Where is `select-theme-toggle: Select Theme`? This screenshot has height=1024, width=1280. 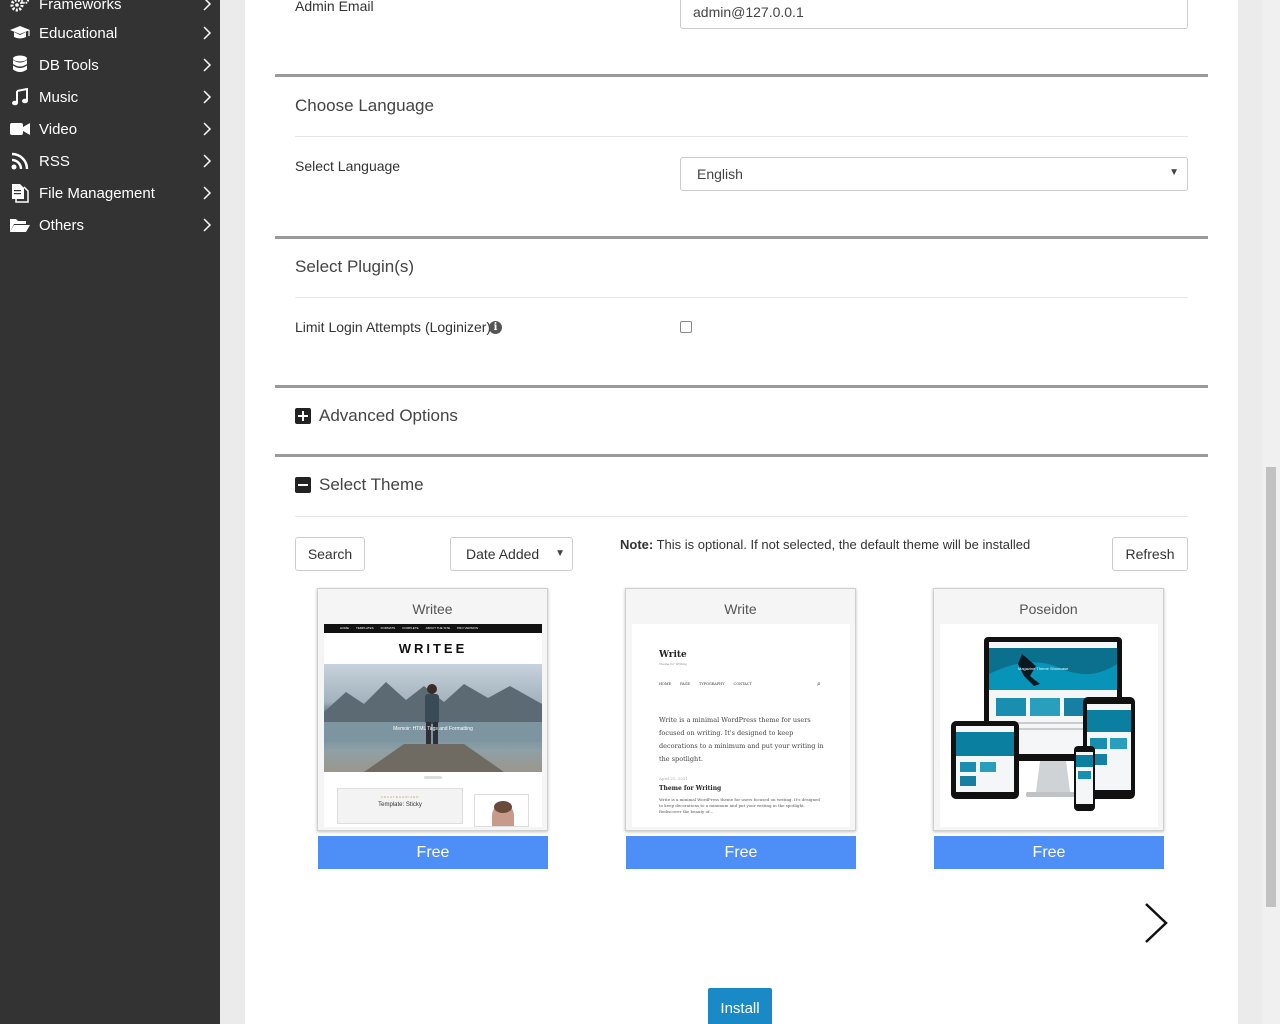
select-theme-toggle: Select Theme is located at coordinates (359, 485).